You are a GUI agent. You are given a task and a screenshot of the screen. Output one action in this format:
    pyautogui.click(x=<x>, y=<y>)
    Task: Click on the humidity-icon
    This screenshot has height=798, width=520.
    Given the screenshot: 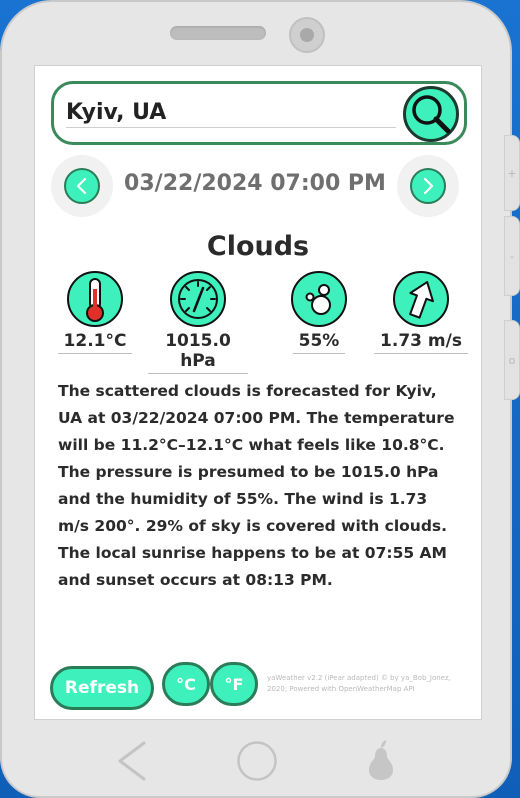 What is the action you would take?
    pyautogui.click(x=318, y=299)
    